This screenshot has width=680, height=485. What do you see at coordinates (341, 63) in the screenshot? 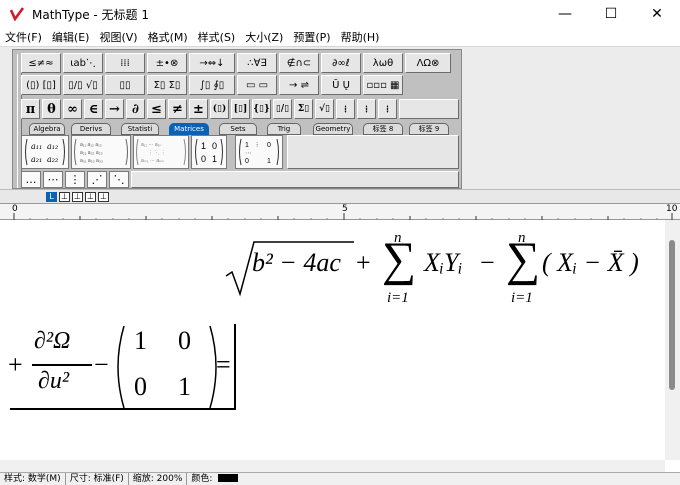
I see `misc-symbols-palette-button: ∂∞ℓ` at bounding box center [341, 63].